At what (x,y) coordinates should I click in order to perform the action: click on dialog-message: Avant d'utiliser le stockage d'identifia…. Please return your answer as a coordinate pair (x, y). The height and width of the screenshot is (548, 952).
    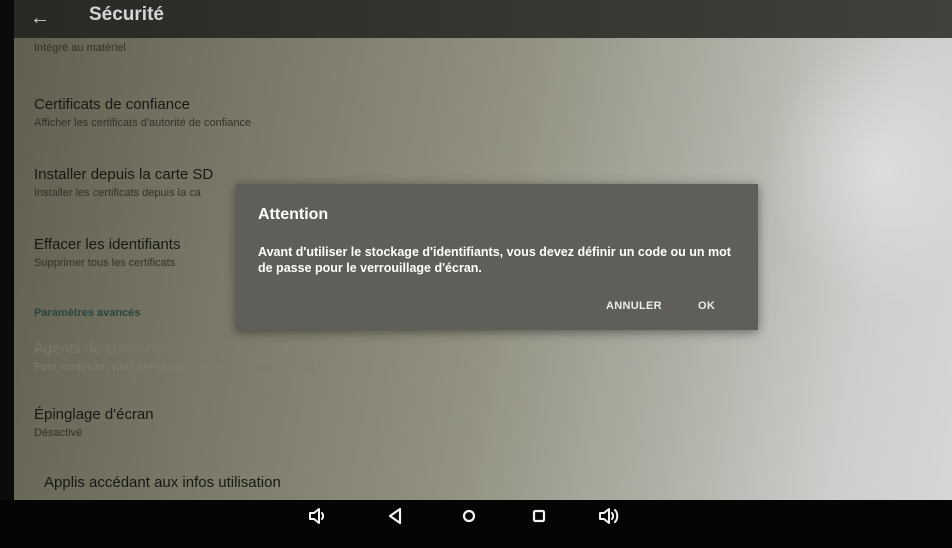
    Looking at the image, I should click on (494, 260).